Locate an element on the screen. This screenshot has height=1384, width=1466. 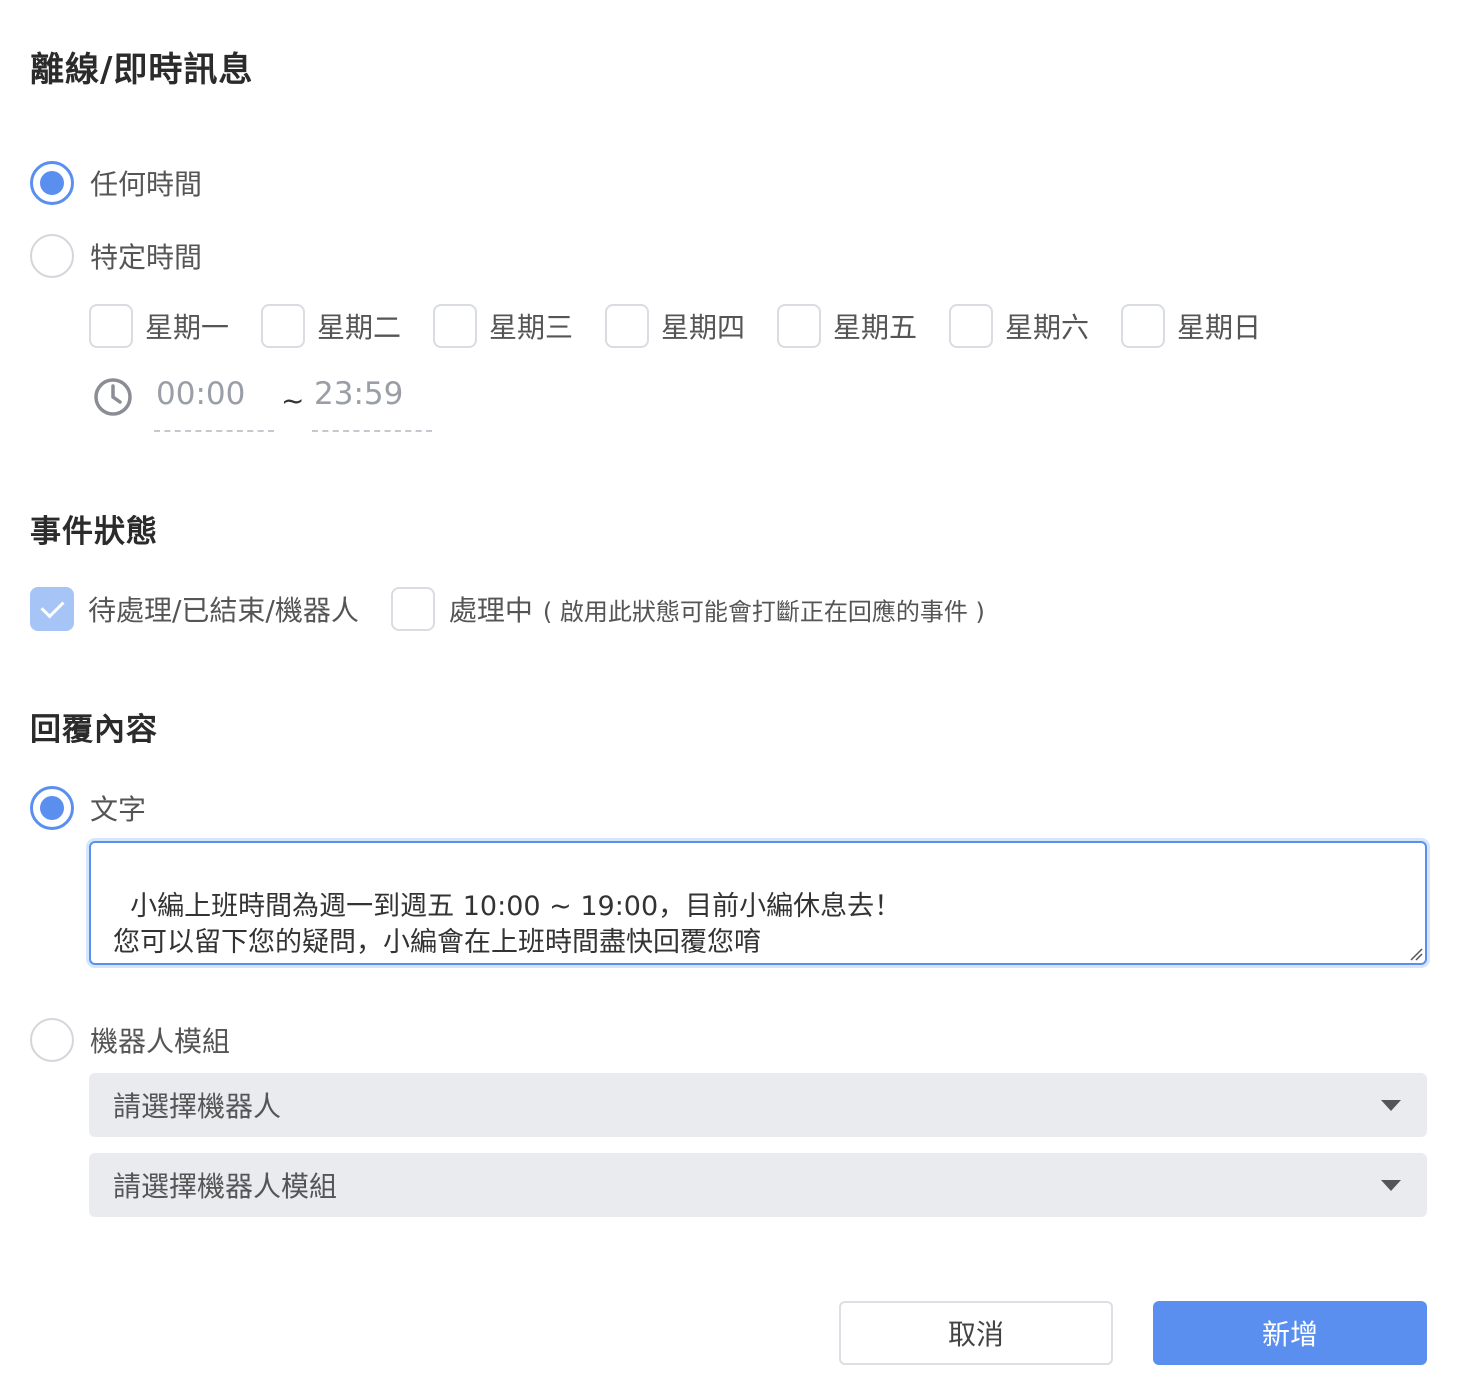
resize-handle-icon is located at coordinates (1416, 954).